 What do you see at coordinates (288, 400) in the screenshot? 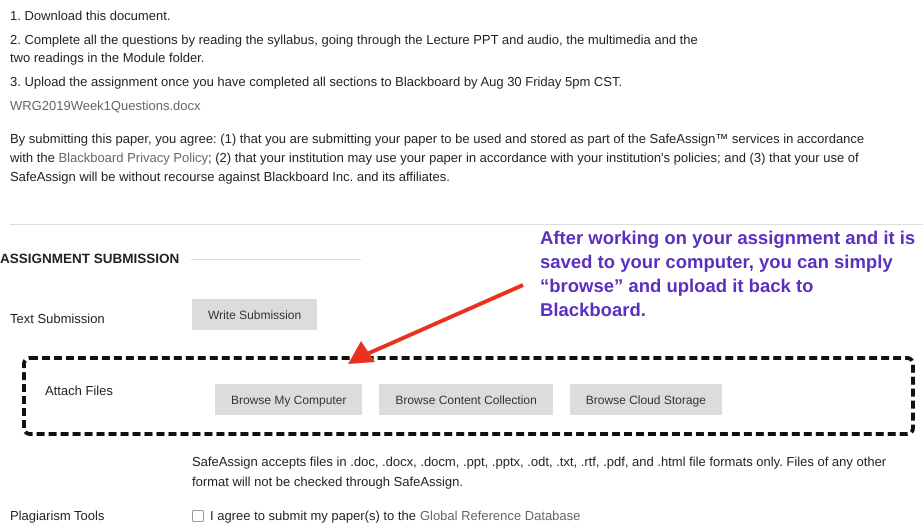
I see `browse-button: Browse My Computer` at bounding box center [288, 400].